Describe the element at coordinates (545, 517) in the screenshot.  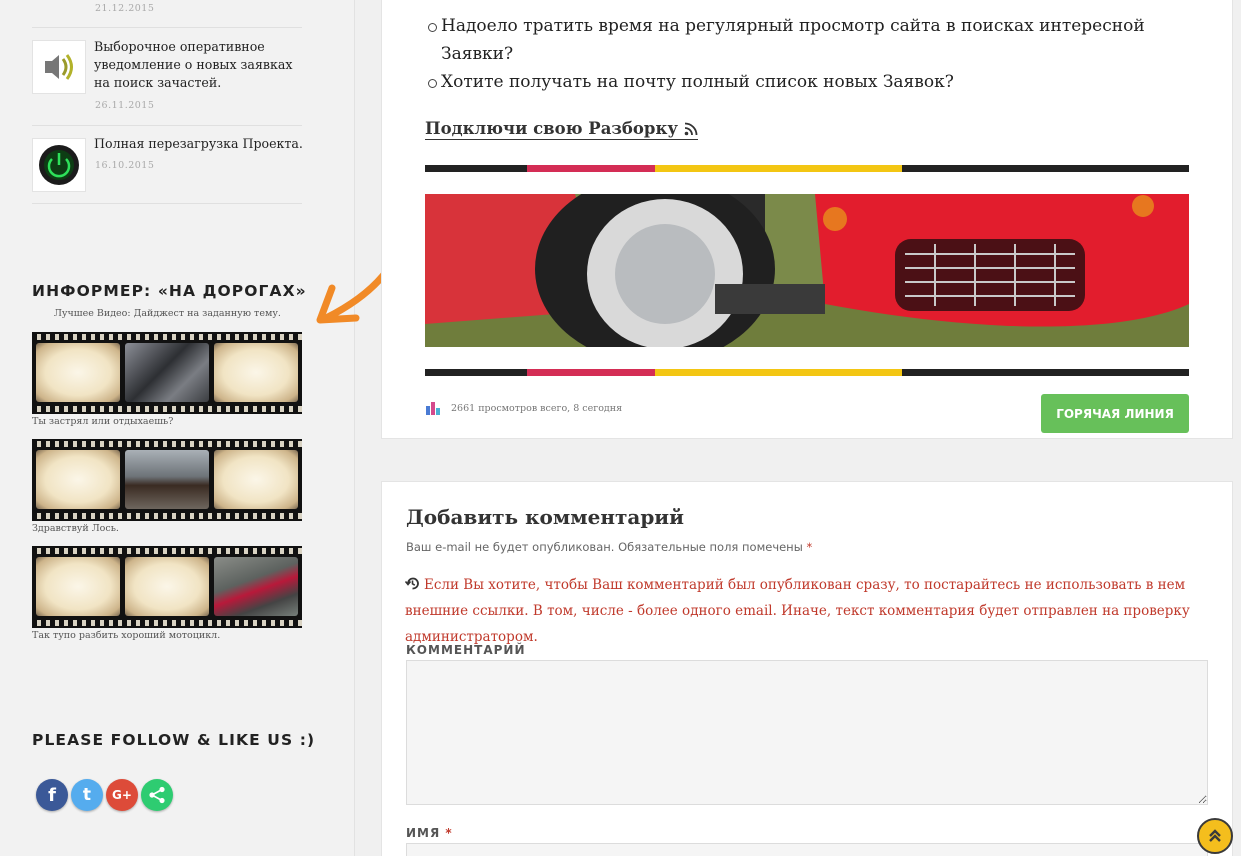
I see `comment-form-title: Добавить комментарий` at that location.